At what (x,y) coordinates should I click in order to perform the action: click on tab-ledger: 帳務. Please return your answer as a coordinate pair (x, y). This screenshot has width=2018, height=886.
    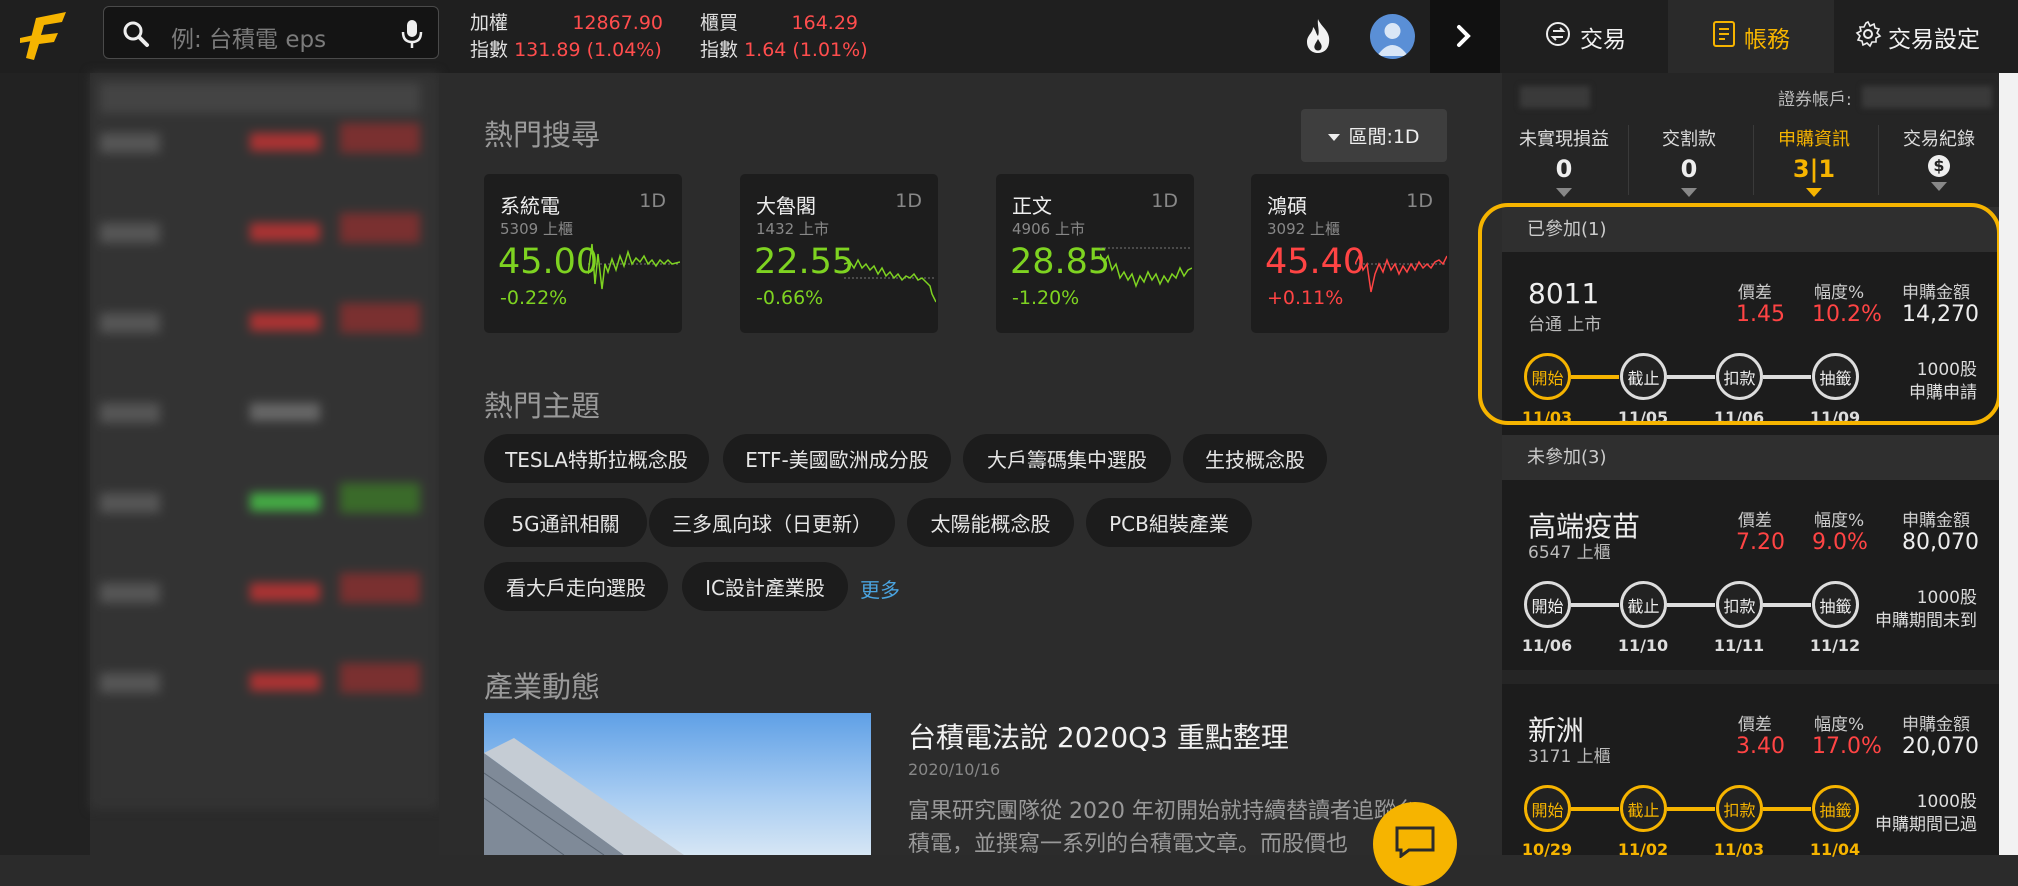
    Looking at the image, I should click on (1751, 36).